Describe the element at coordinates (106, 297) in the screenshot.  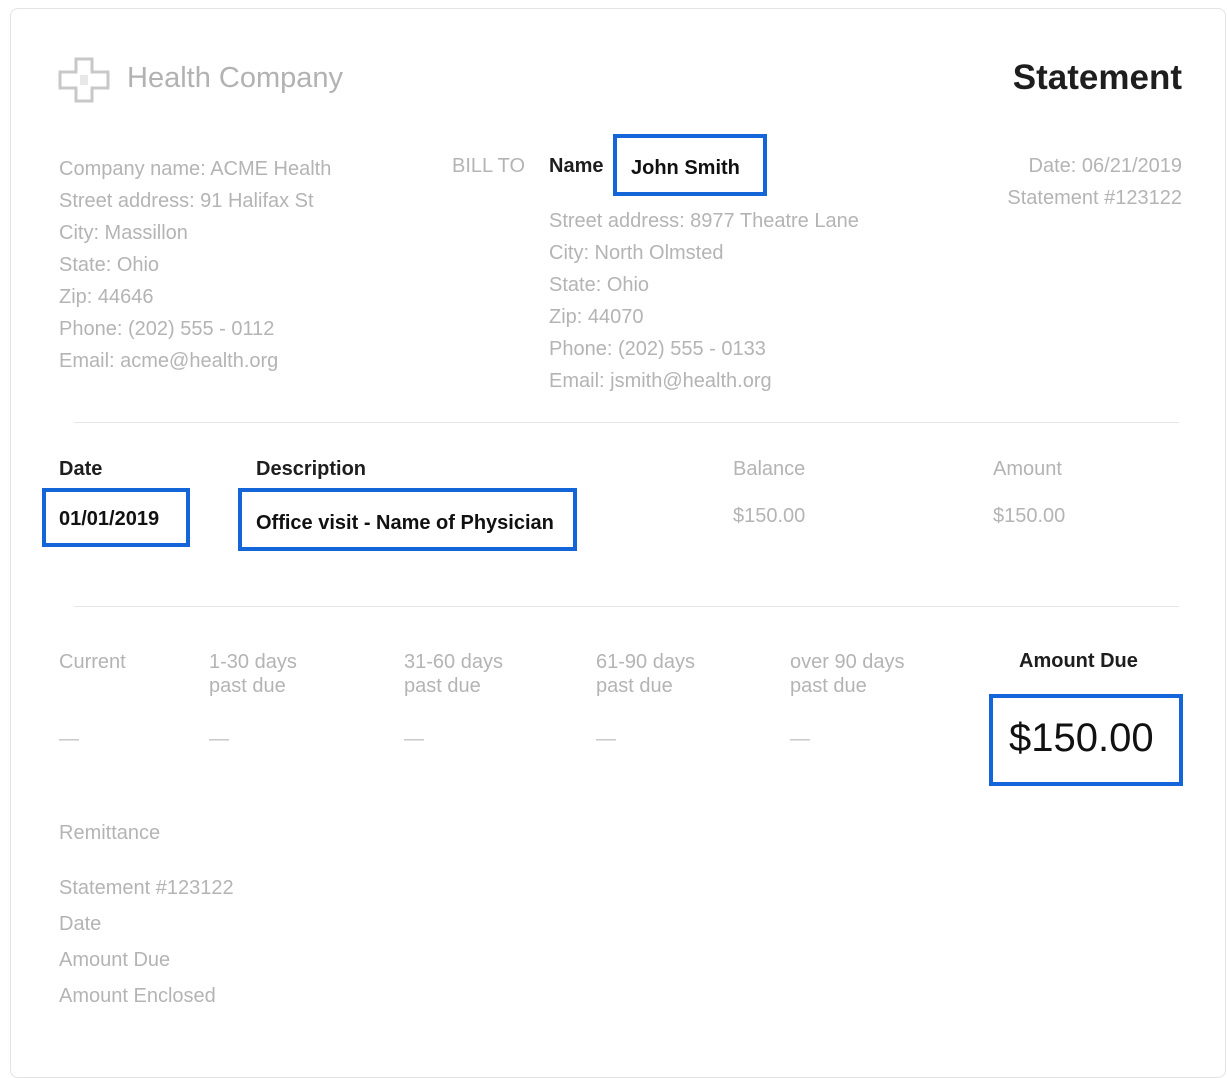
I see `company-zip-line: Zip: 44646` at that location.